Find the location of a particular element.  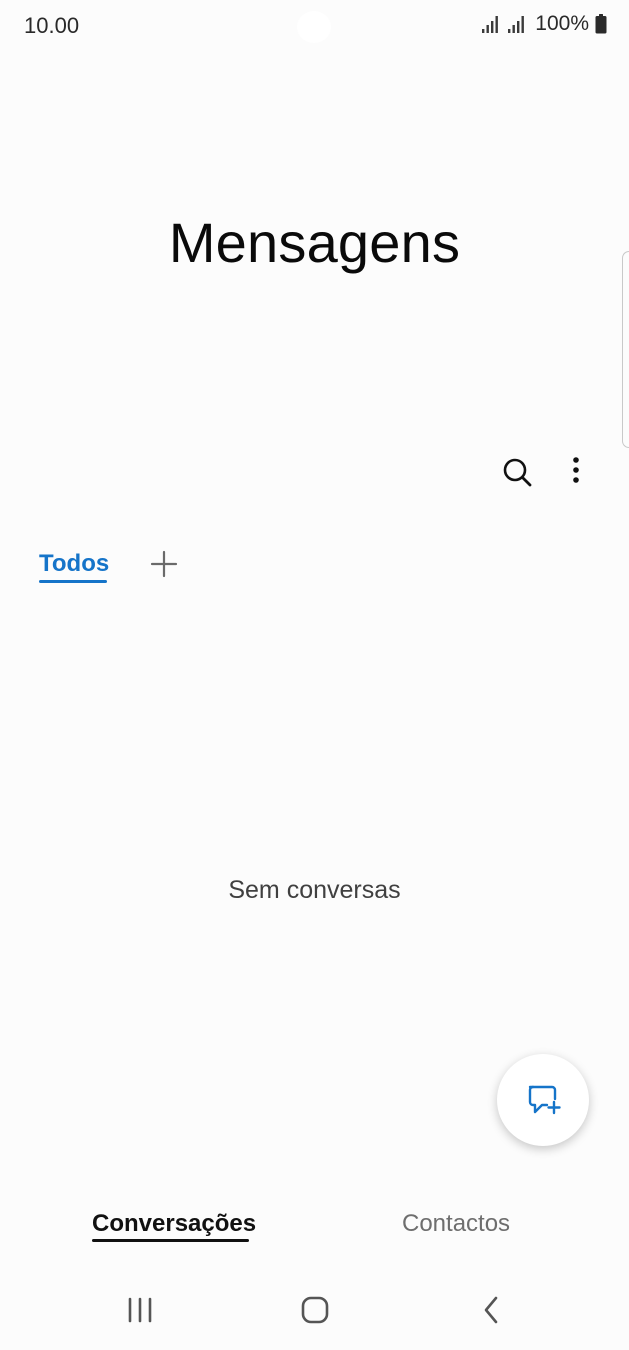

nav-home-button is located at coordinates (315, 1310).